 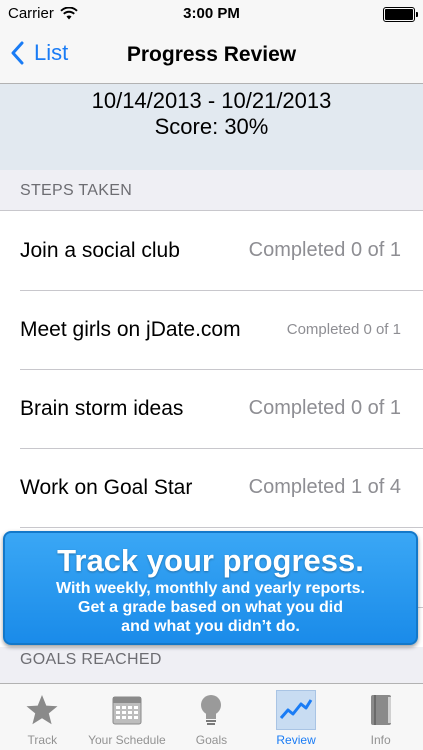 I want to click on tab-track: Track, so click(x=42, y=717).